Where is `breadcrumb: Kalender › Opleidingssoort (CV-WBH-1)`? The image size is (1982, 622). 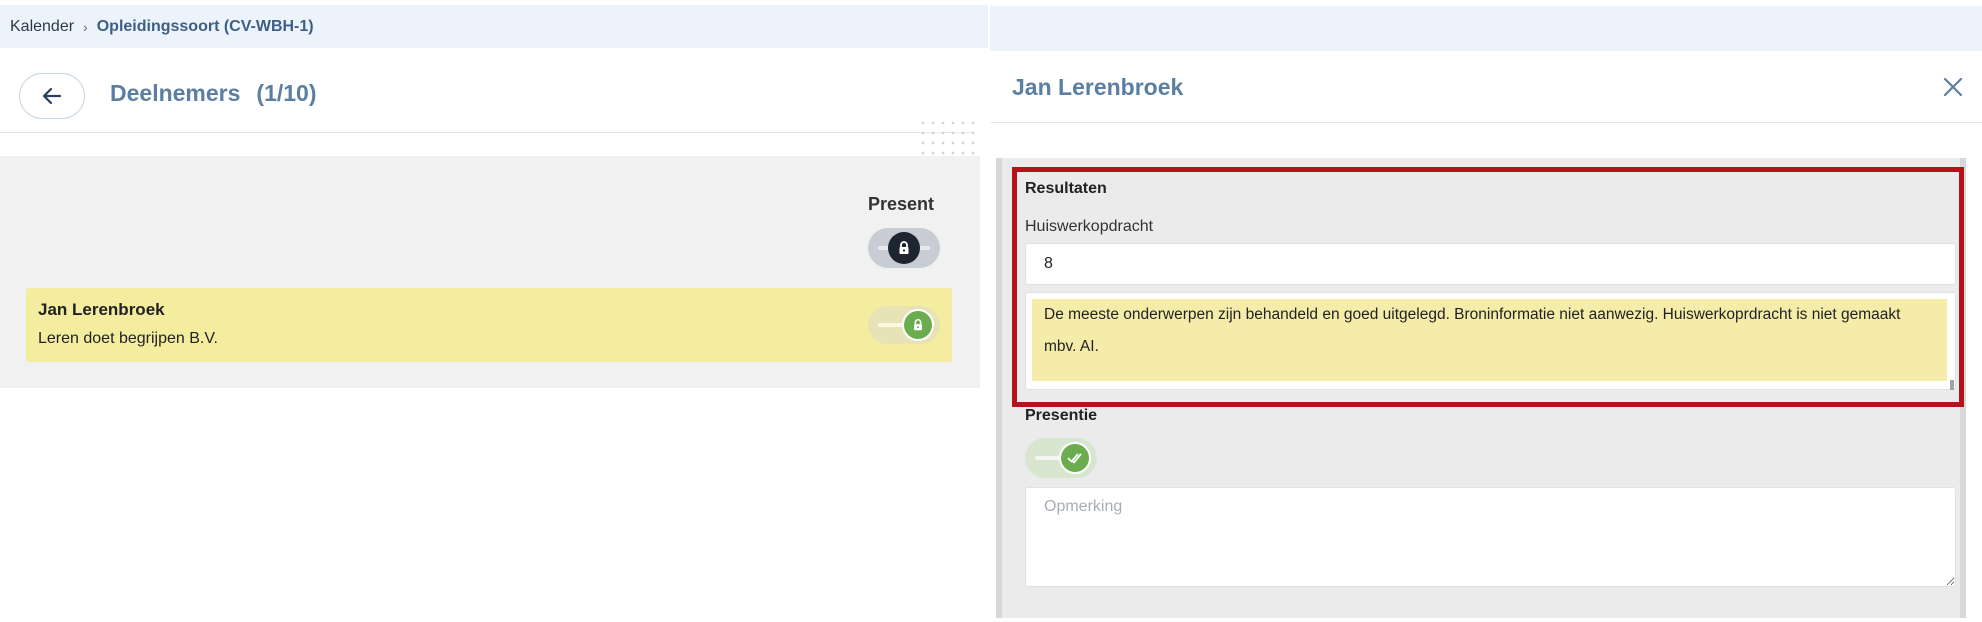
breadcrumb: Kalender › Opleidingssoort (CV-WBH-1) is located at coordinates (494, 26).